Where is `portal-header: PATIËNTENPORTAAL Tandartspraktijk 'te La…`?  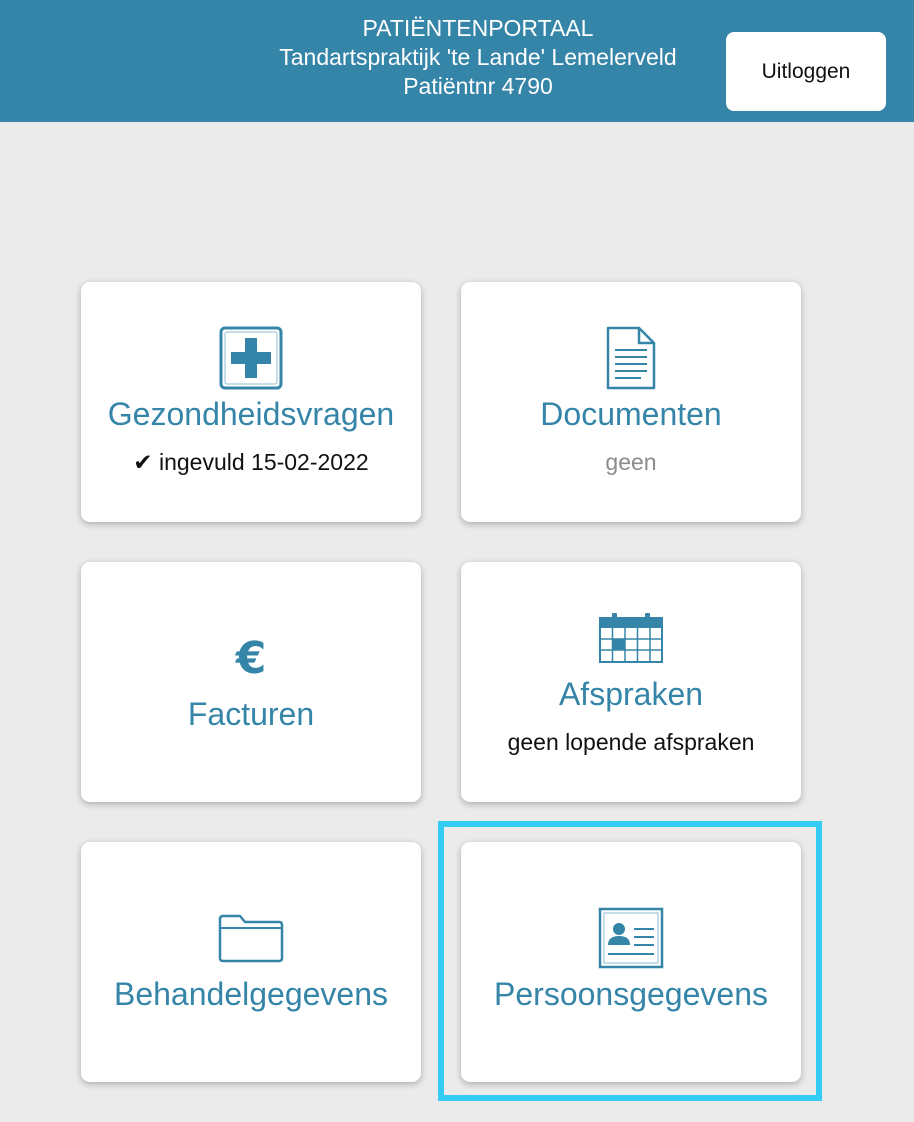
portal-header: PATIËNTENPORTAAL Tandartspraktijk 'te La… is located at coordinates (457, 61).